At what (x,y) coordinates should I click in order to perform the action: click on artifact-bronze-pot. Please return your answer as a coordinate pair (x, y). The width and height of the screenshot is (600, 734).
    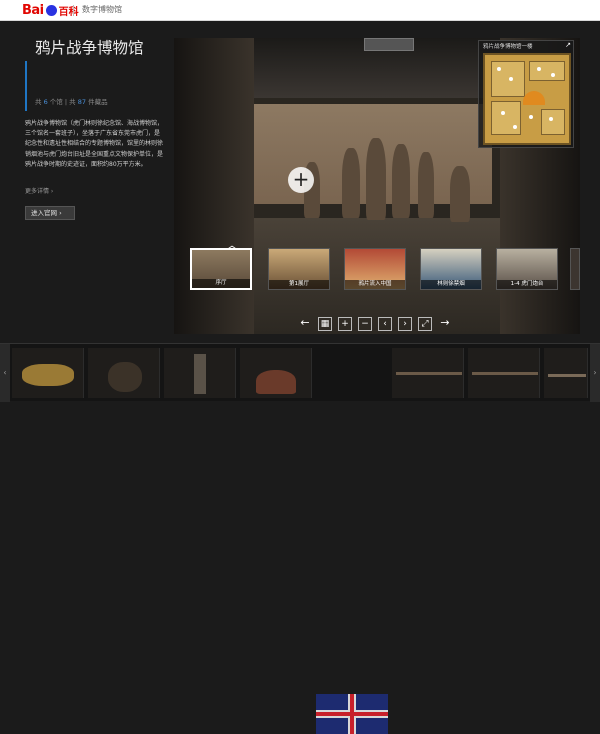
    Looking at the image, I should click on (124, 373).